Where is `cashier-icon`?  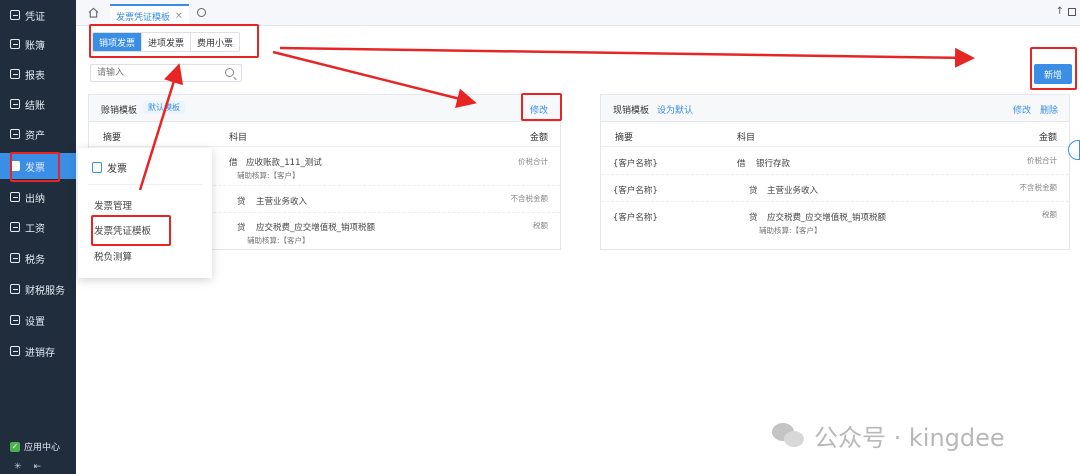 cashier-icon is located at coordinates (15, 197).